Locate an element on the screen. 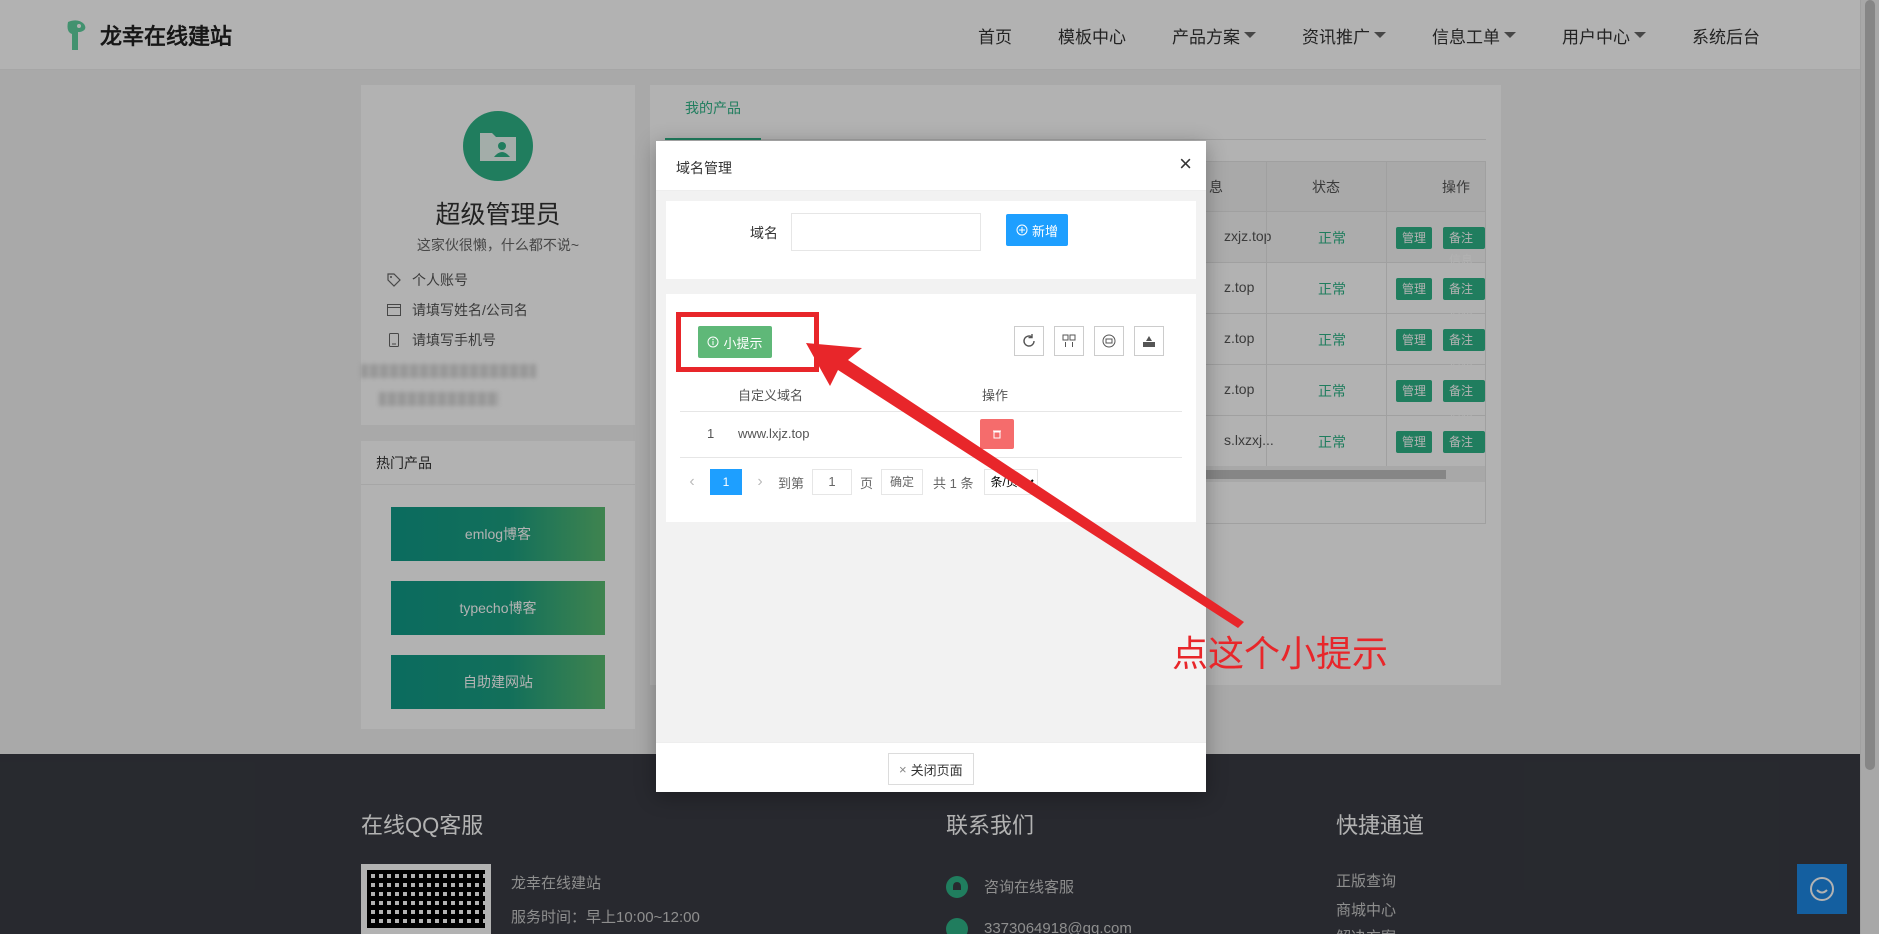 The width and height of the screenshot is (1879, 934). refresh-icon is located at coordinates (1029, 341).